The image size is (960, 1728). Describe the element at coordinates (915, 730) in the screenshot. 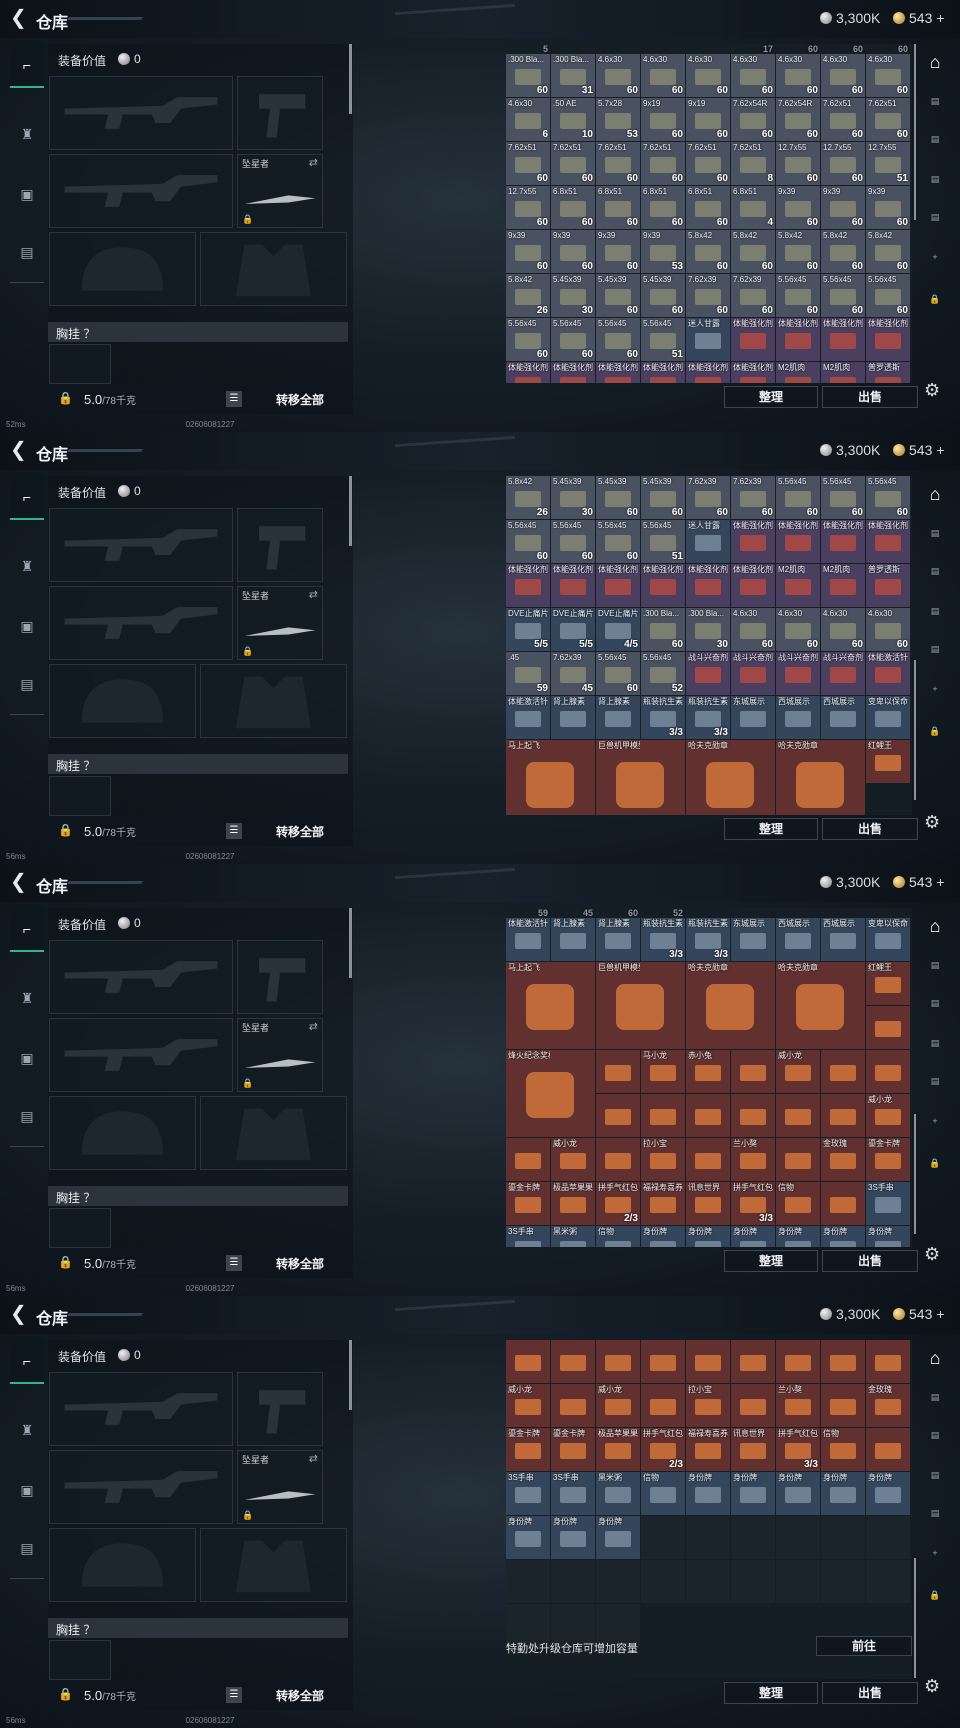

I see `warehouse-scrollbar` at that location.